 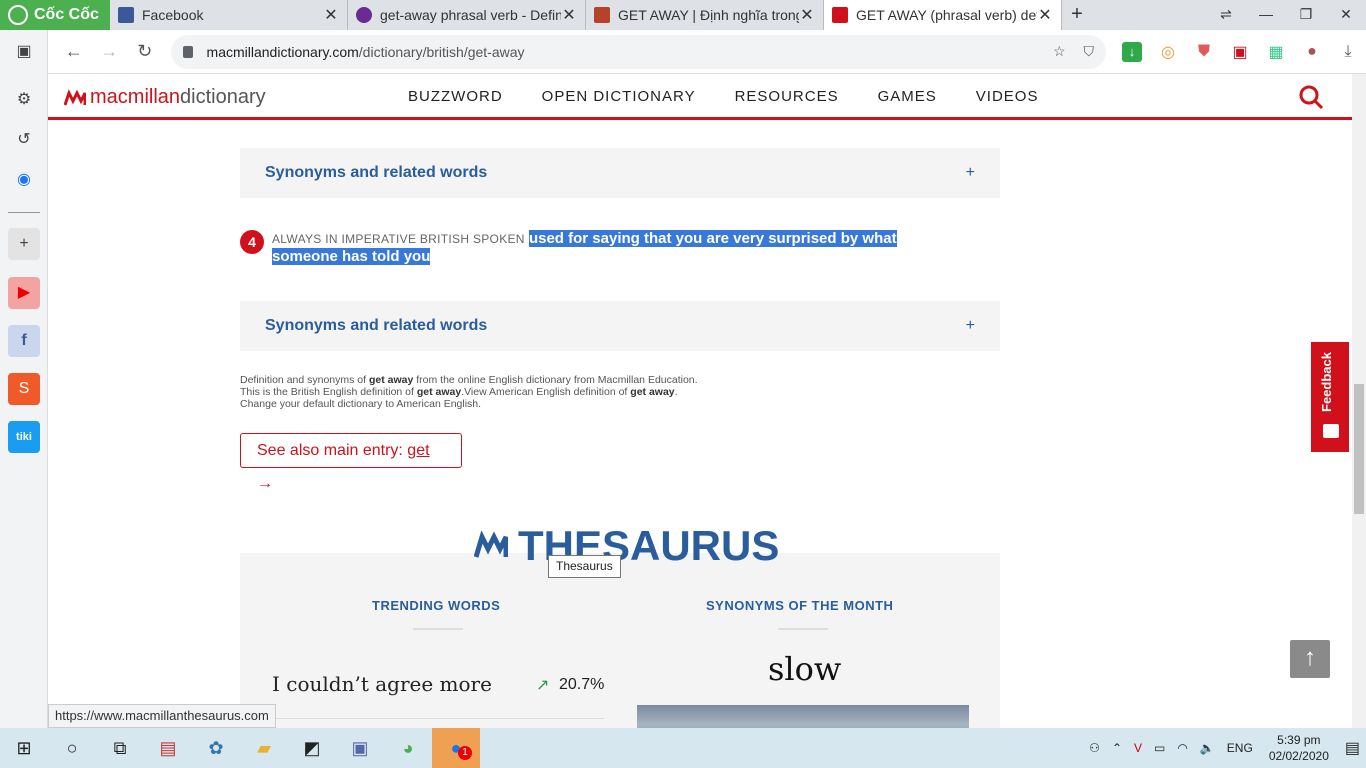 What do you see at coordinates (168, 748) in the screenshot?
I see `app-icon-1: ▤` at bounding box center [168, 748].